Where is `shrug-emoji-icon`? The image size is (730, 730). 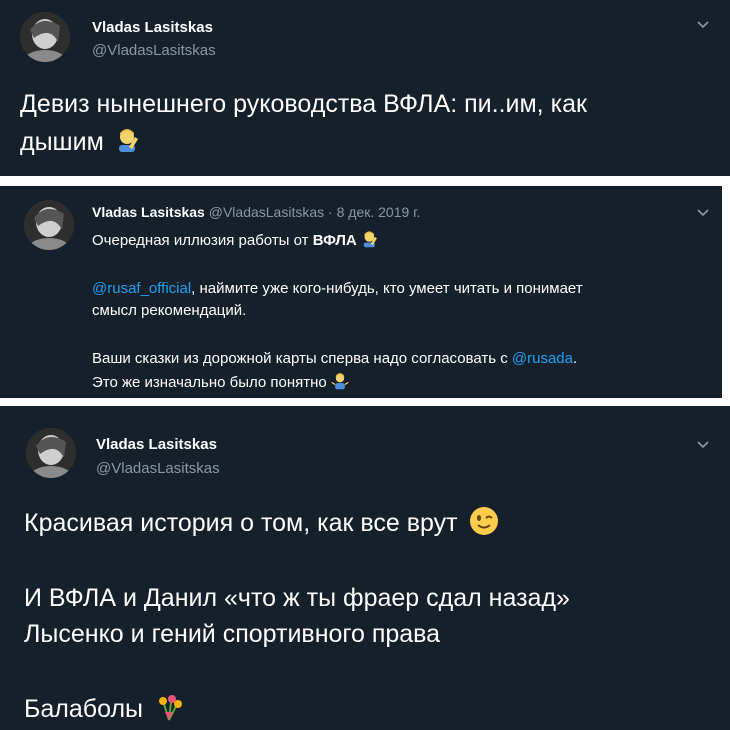 shrug-emoji-icon is located at coordinates (340, 383).